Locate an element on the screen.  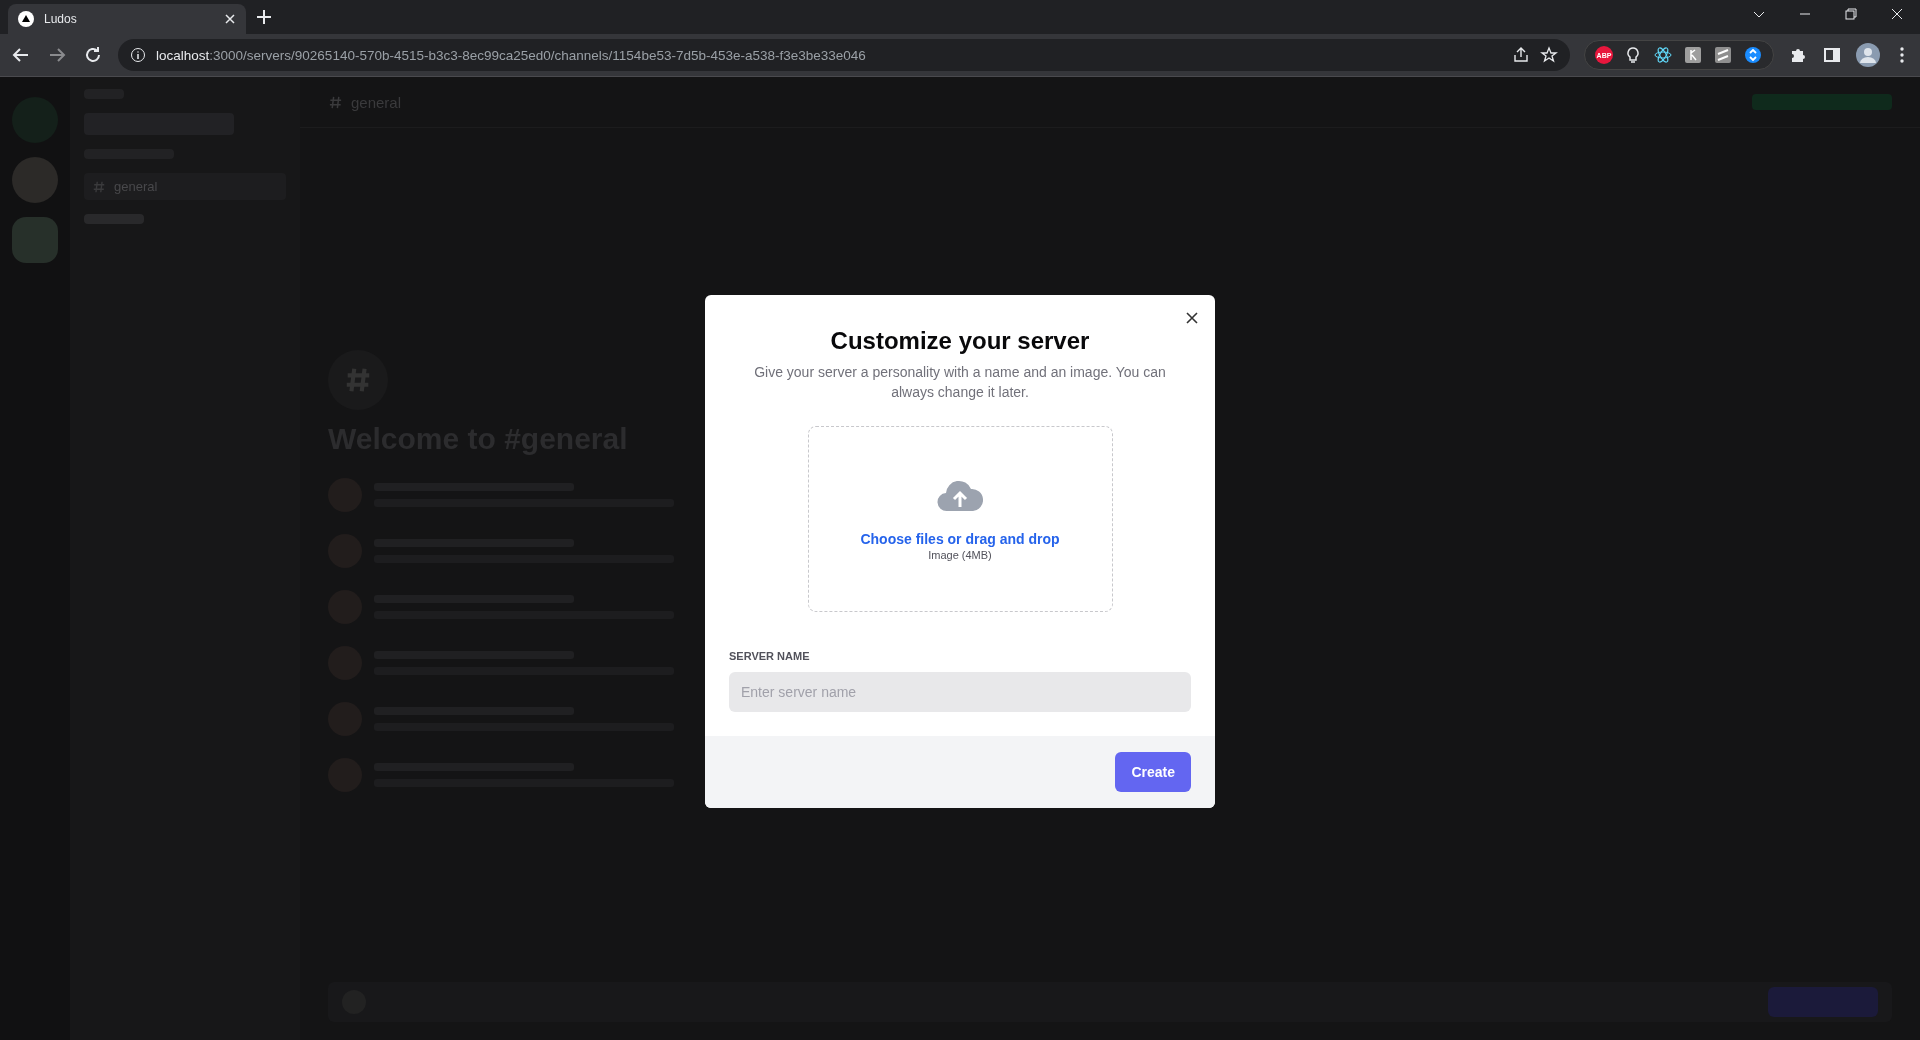
triangle-logo-icon is located at coordinates (26, 19).